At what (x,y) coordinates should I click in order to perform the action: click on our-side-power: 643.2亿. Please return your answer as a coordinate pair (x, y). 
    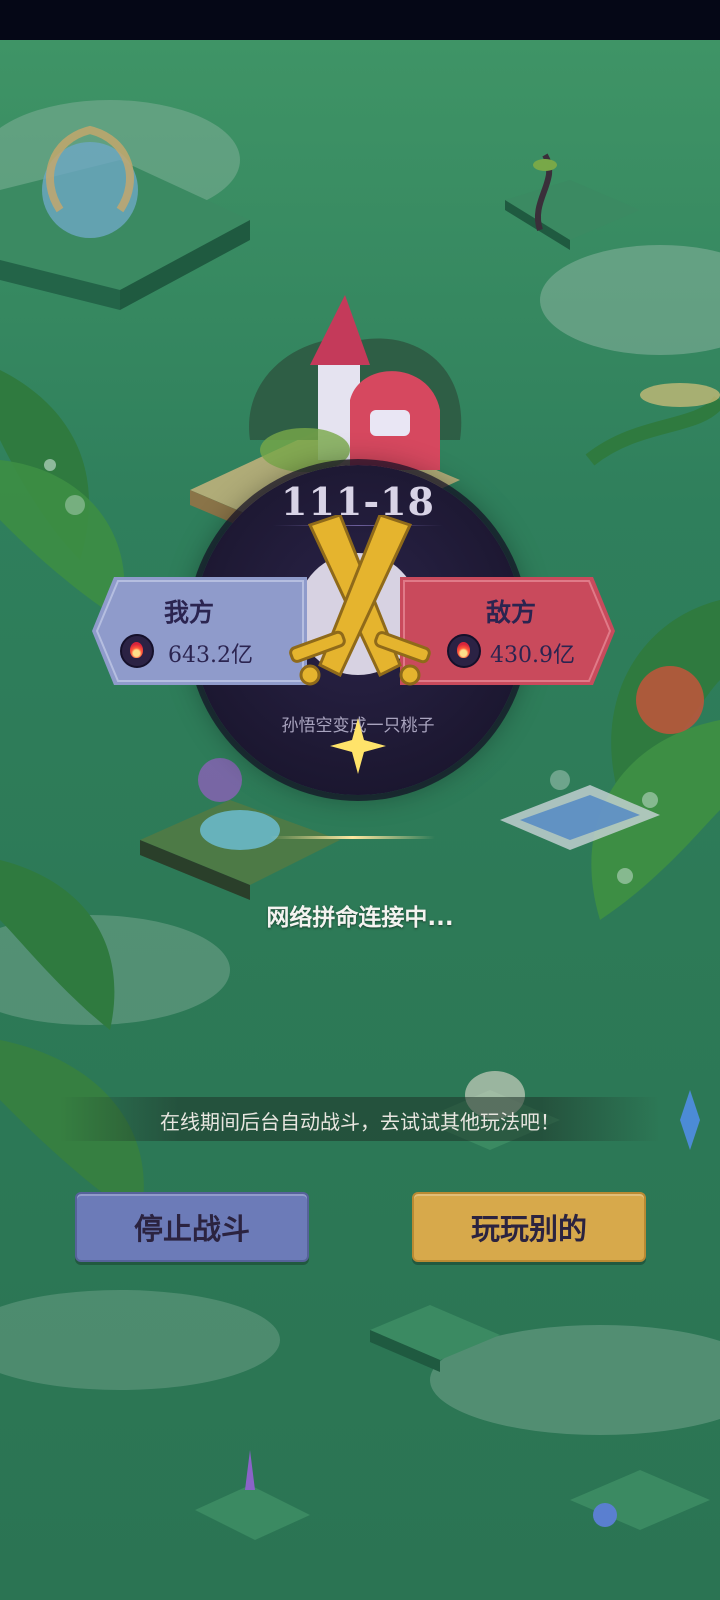
    Looking at the image, I should click on (210, 655).